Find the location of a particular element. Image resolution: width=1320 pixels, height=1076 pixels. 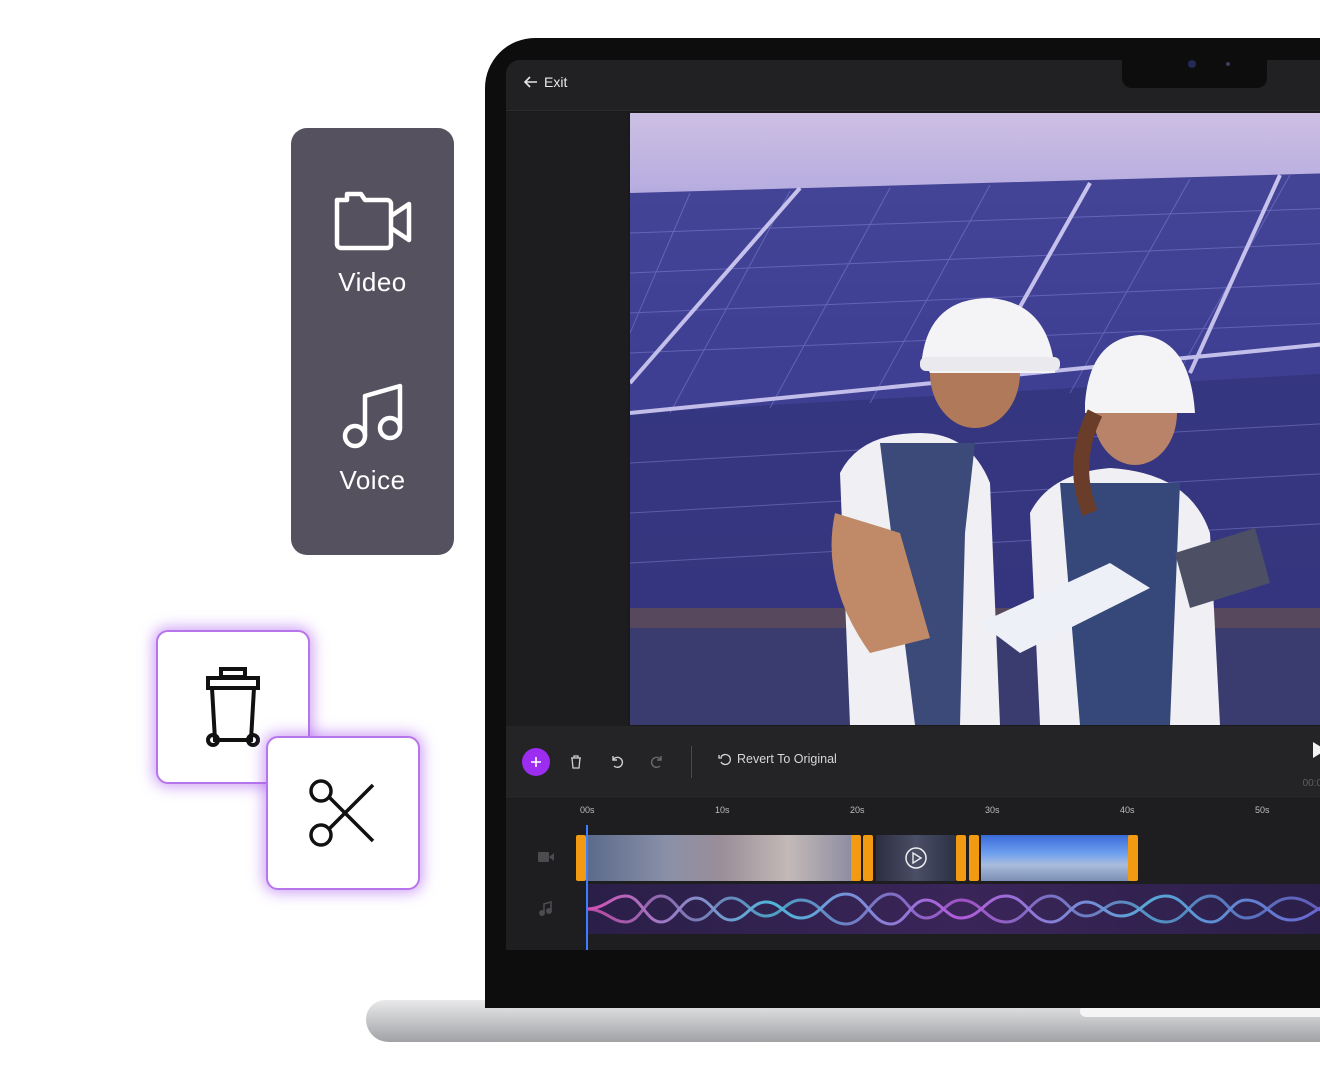

left-gutter is located at coordinates (567, 449).